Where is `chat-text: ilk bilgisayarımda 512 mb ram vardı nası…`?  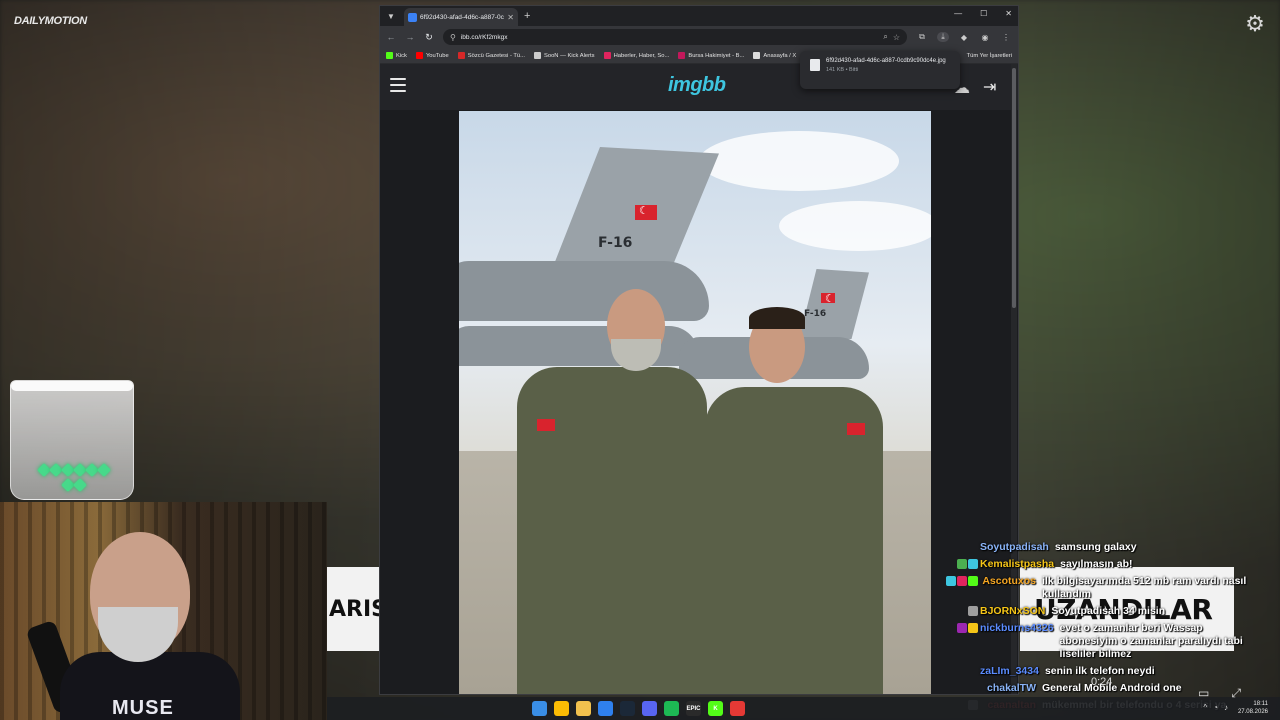 chat-text: ilk bilgisayarımda 512 mb ram vardı nası… is located at coordinates (1144, 587).